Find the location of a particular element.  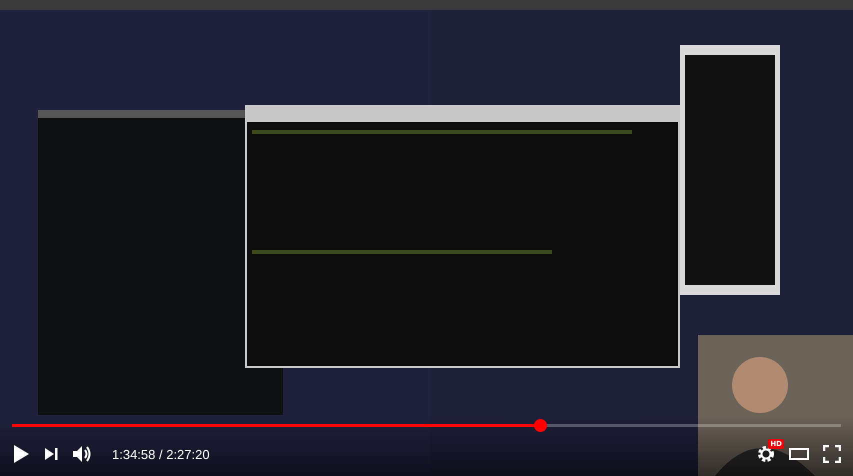

next-icon is located at coordinates (51, 454).